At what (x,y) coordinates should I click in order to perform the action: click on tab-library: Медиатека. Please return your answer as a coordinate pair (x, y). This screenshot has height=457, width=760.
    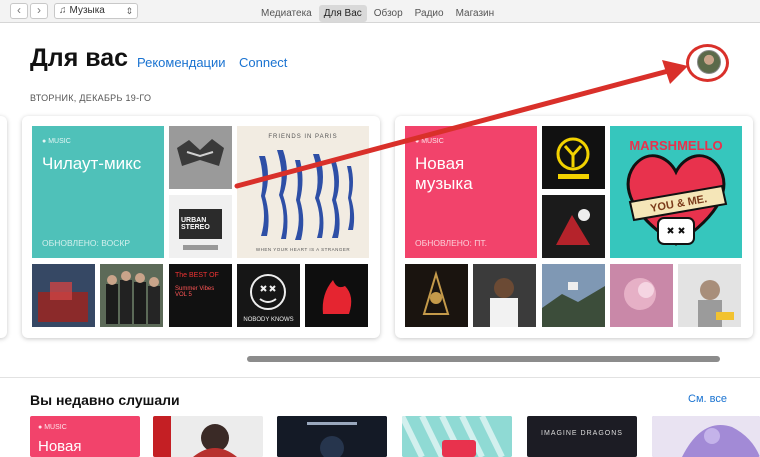
    Looking at the image, I should click on (286, 13).